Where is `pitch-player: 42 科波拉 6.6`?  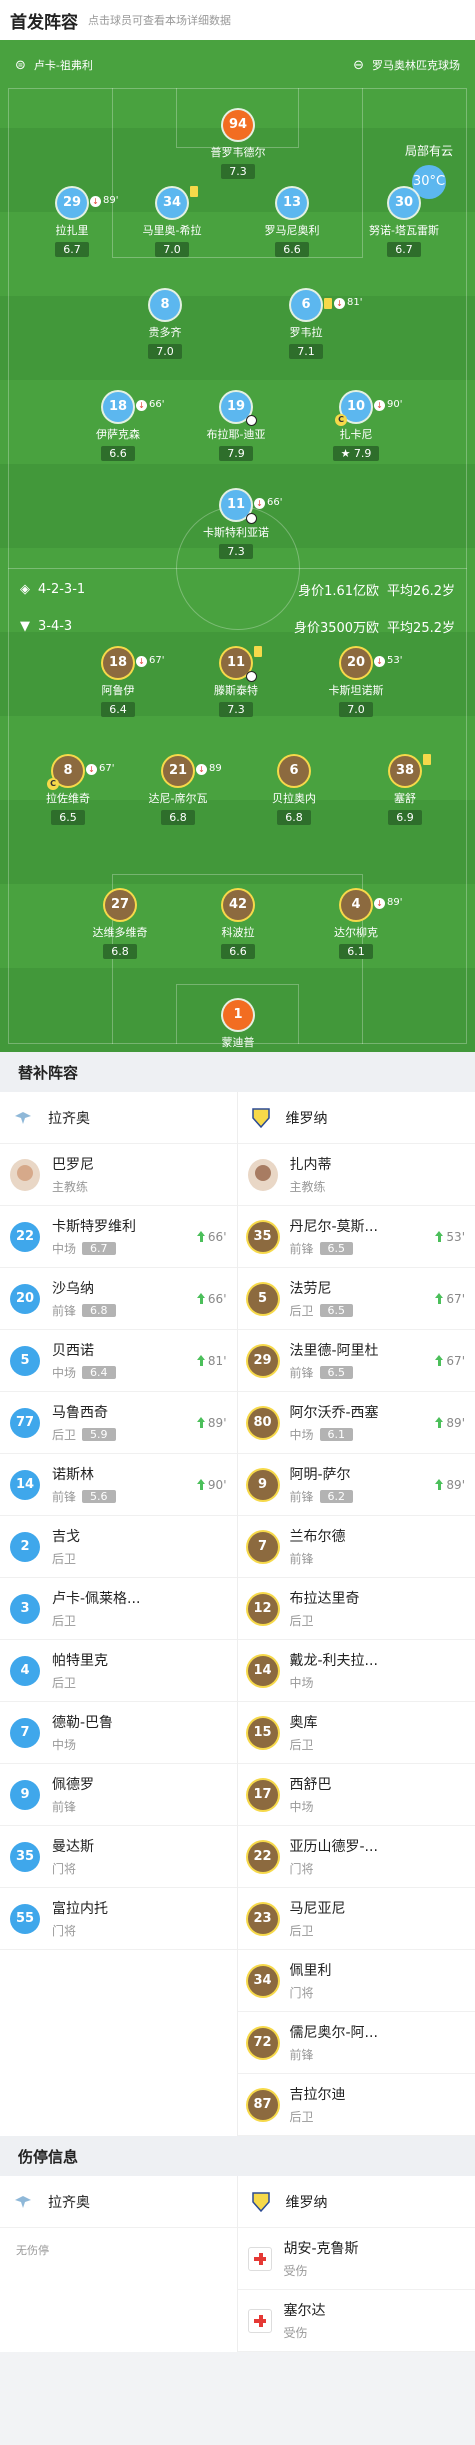 pitch-player: 42 科波拉 6.6 is located at coordinates (238, 924).